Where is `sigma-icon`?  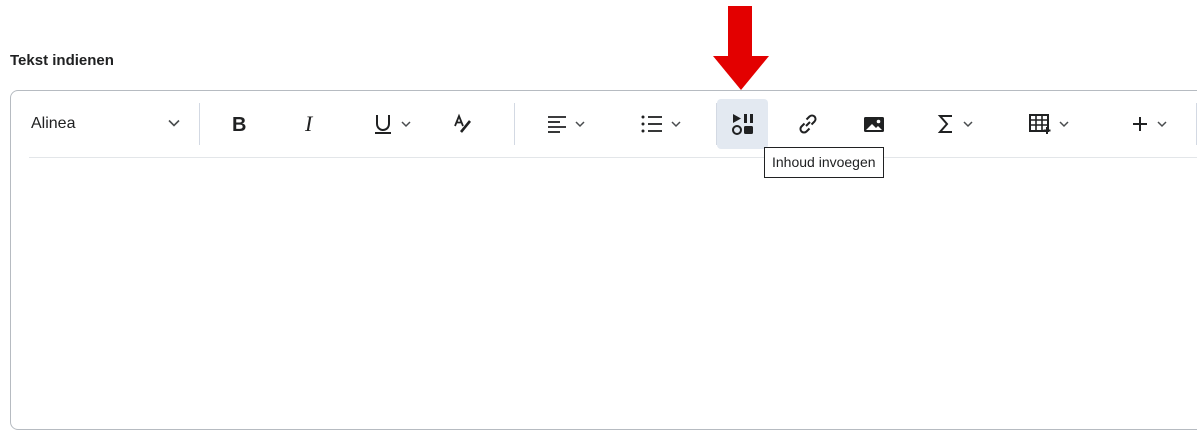 sigma-icon is located at coordinates (946, 124).